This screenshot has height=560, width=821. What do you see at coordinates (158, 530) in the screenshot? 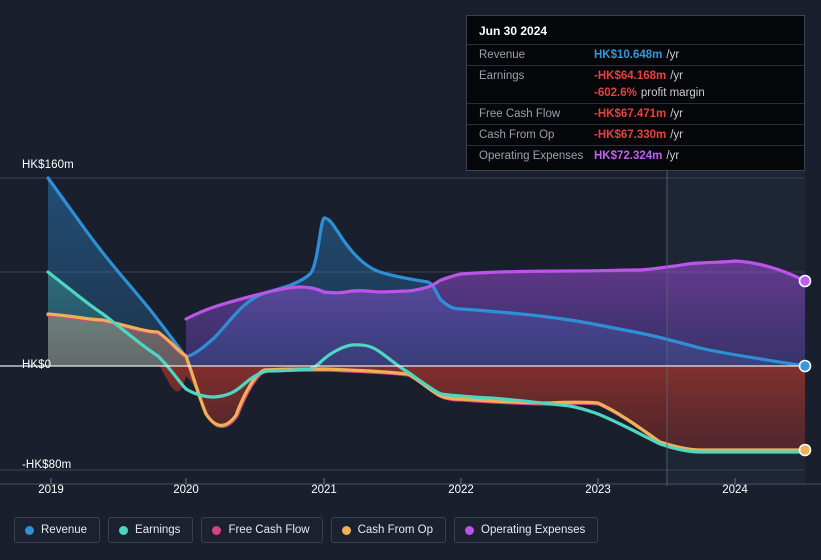
I see `legend-item-label: Earnings` at bounding box center [158, 530].